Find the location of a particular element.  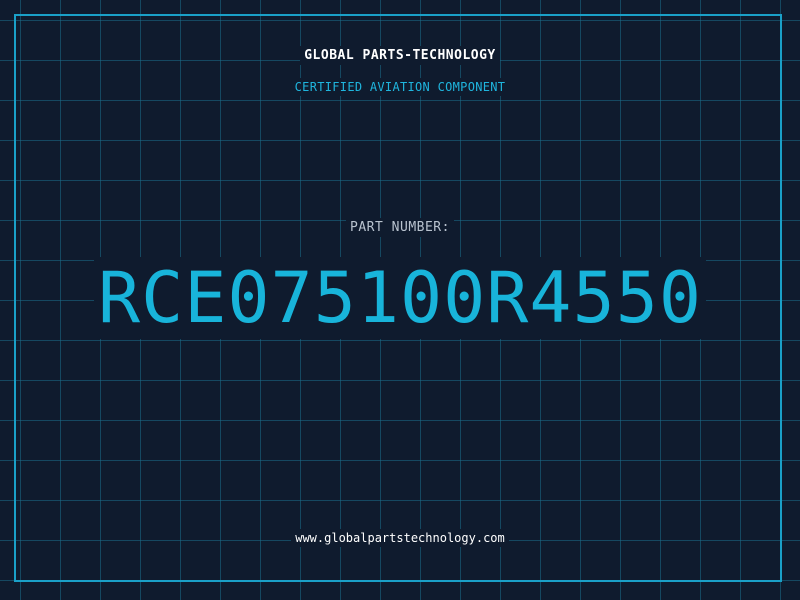

certification-subtitle-text: CERTIFIED AVIATION COMPONENT is located at coordinates (400, 87).